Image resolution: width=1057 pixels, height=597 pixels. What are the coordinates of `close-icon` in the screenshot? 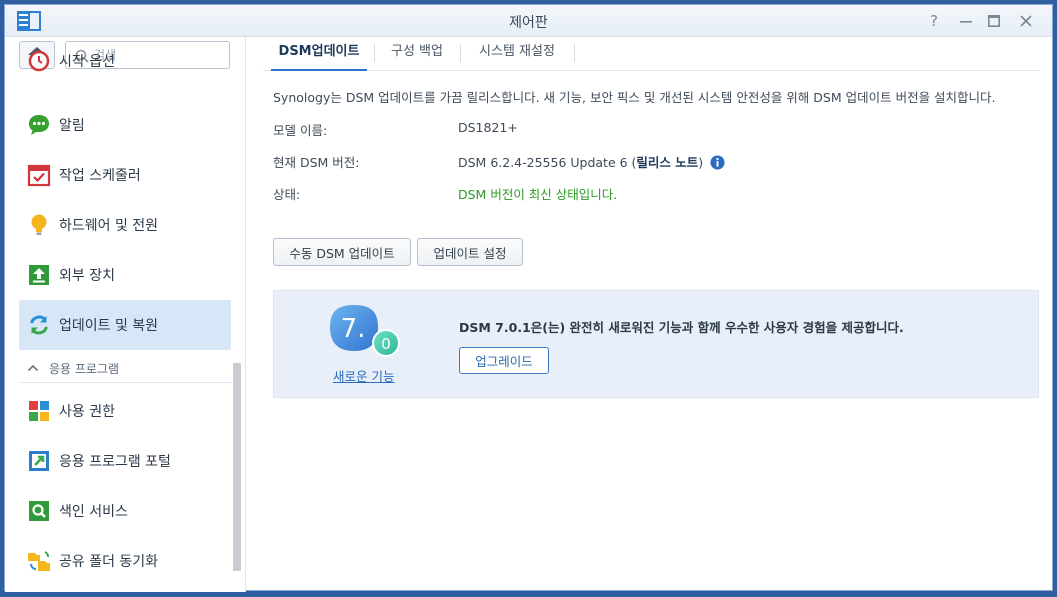 It's located at (1026, 21).